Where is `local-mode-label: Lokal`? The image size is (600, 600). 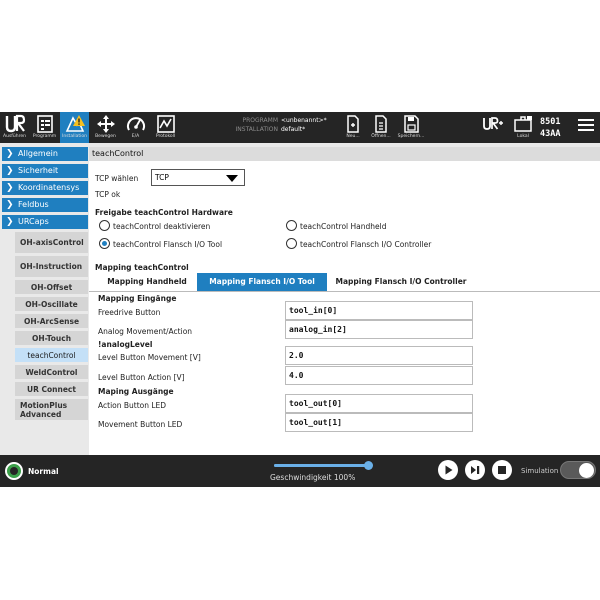
local-mode-label: Lokal is located at coordinates (523, 136).